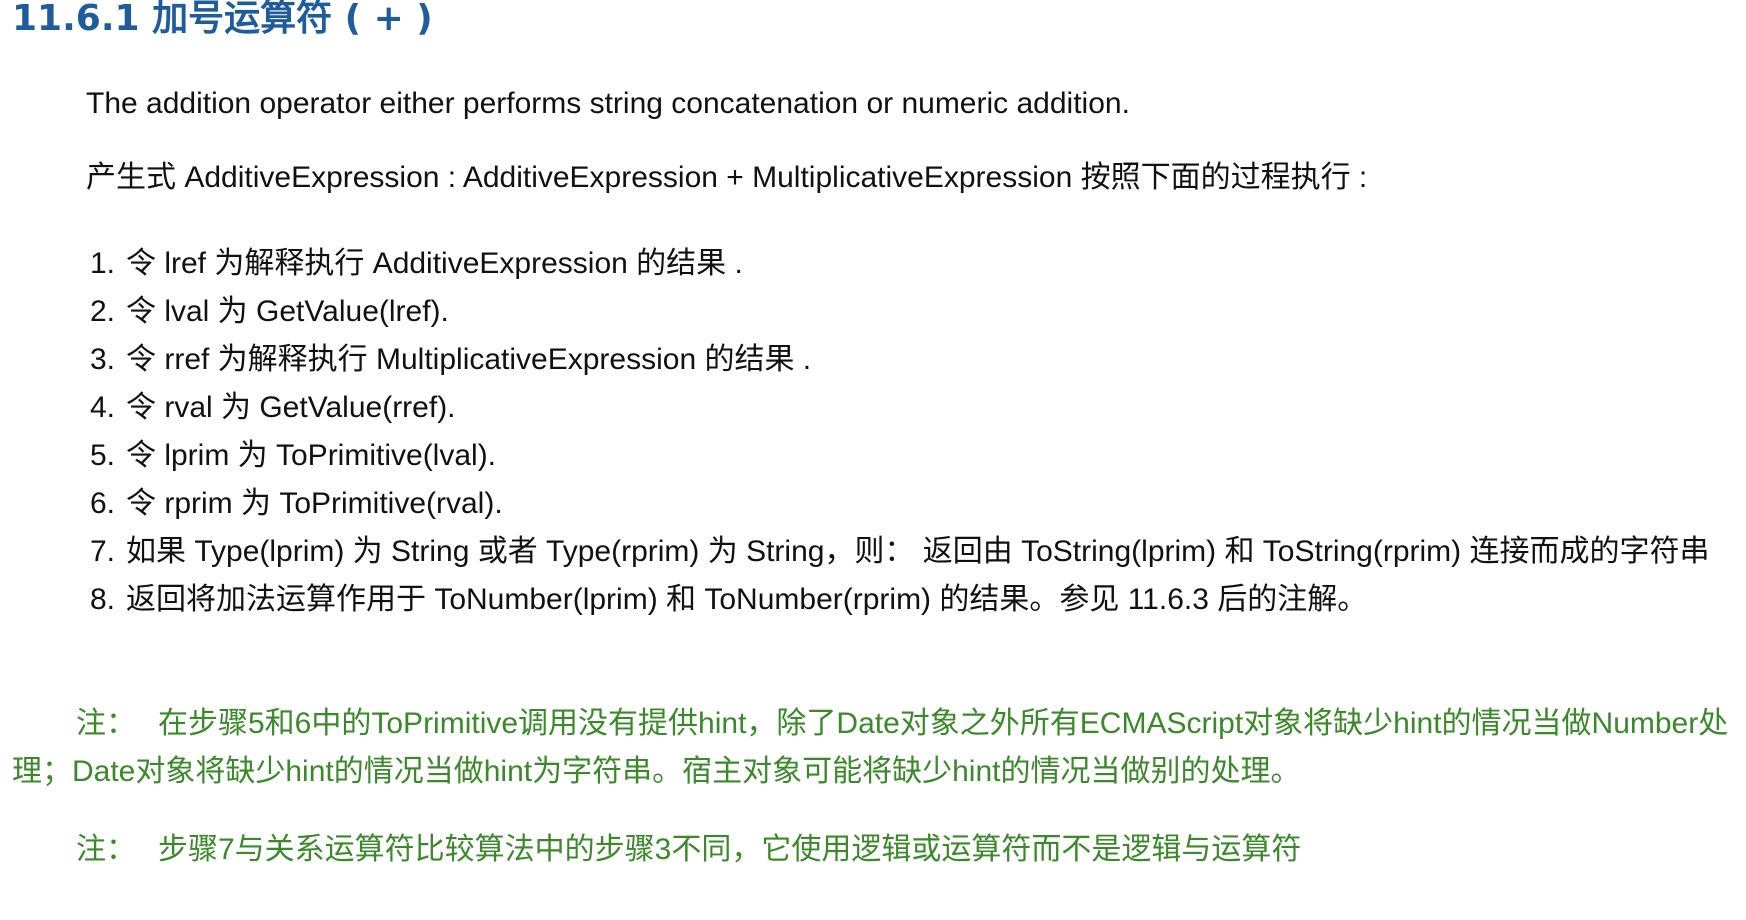 The image size is (1746, 920). I want to click on step-number: 6., so click(103, 503).